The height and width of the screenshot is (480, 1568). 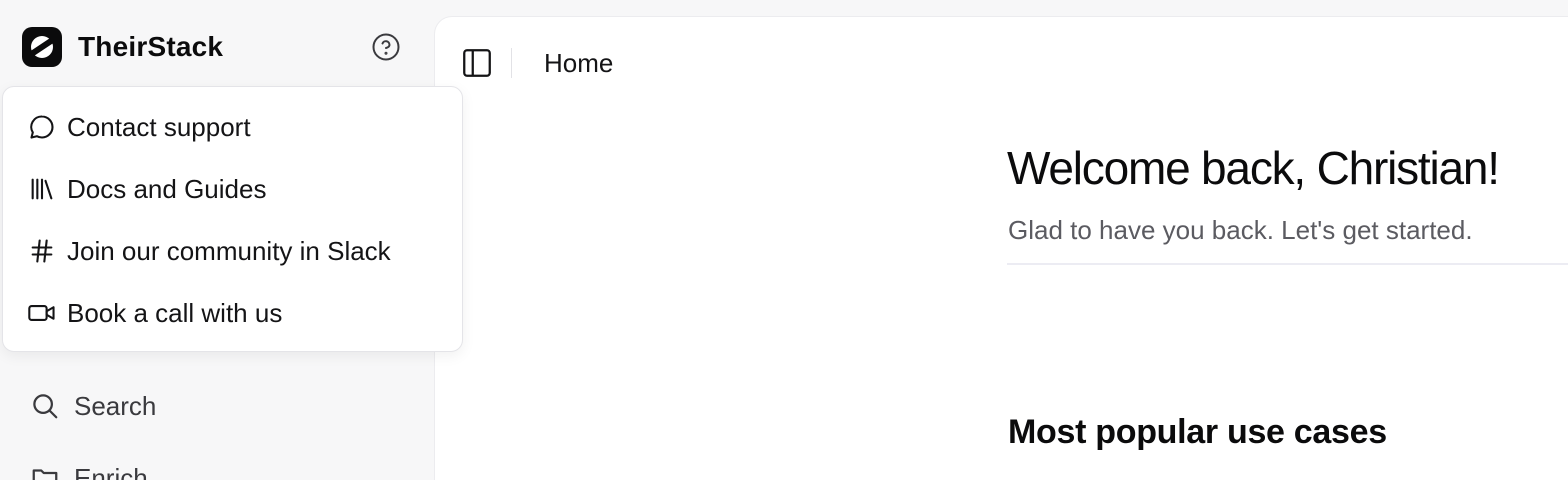 I want to click on library-icon, so click(x=42, y=189).